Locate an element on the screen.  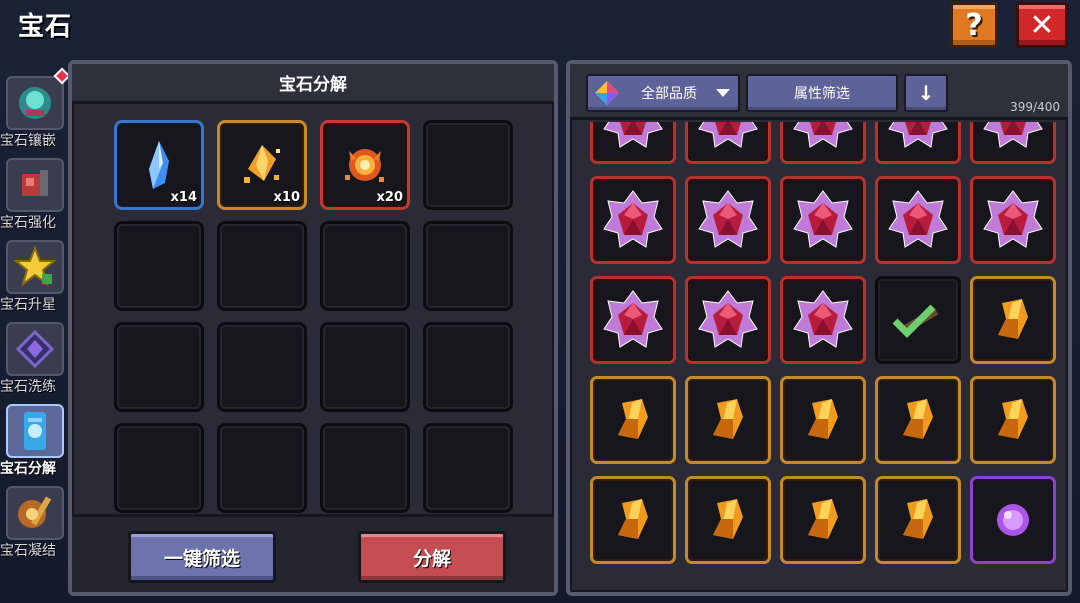
decompose-button: 分解 is located at coordinates (432, 557).